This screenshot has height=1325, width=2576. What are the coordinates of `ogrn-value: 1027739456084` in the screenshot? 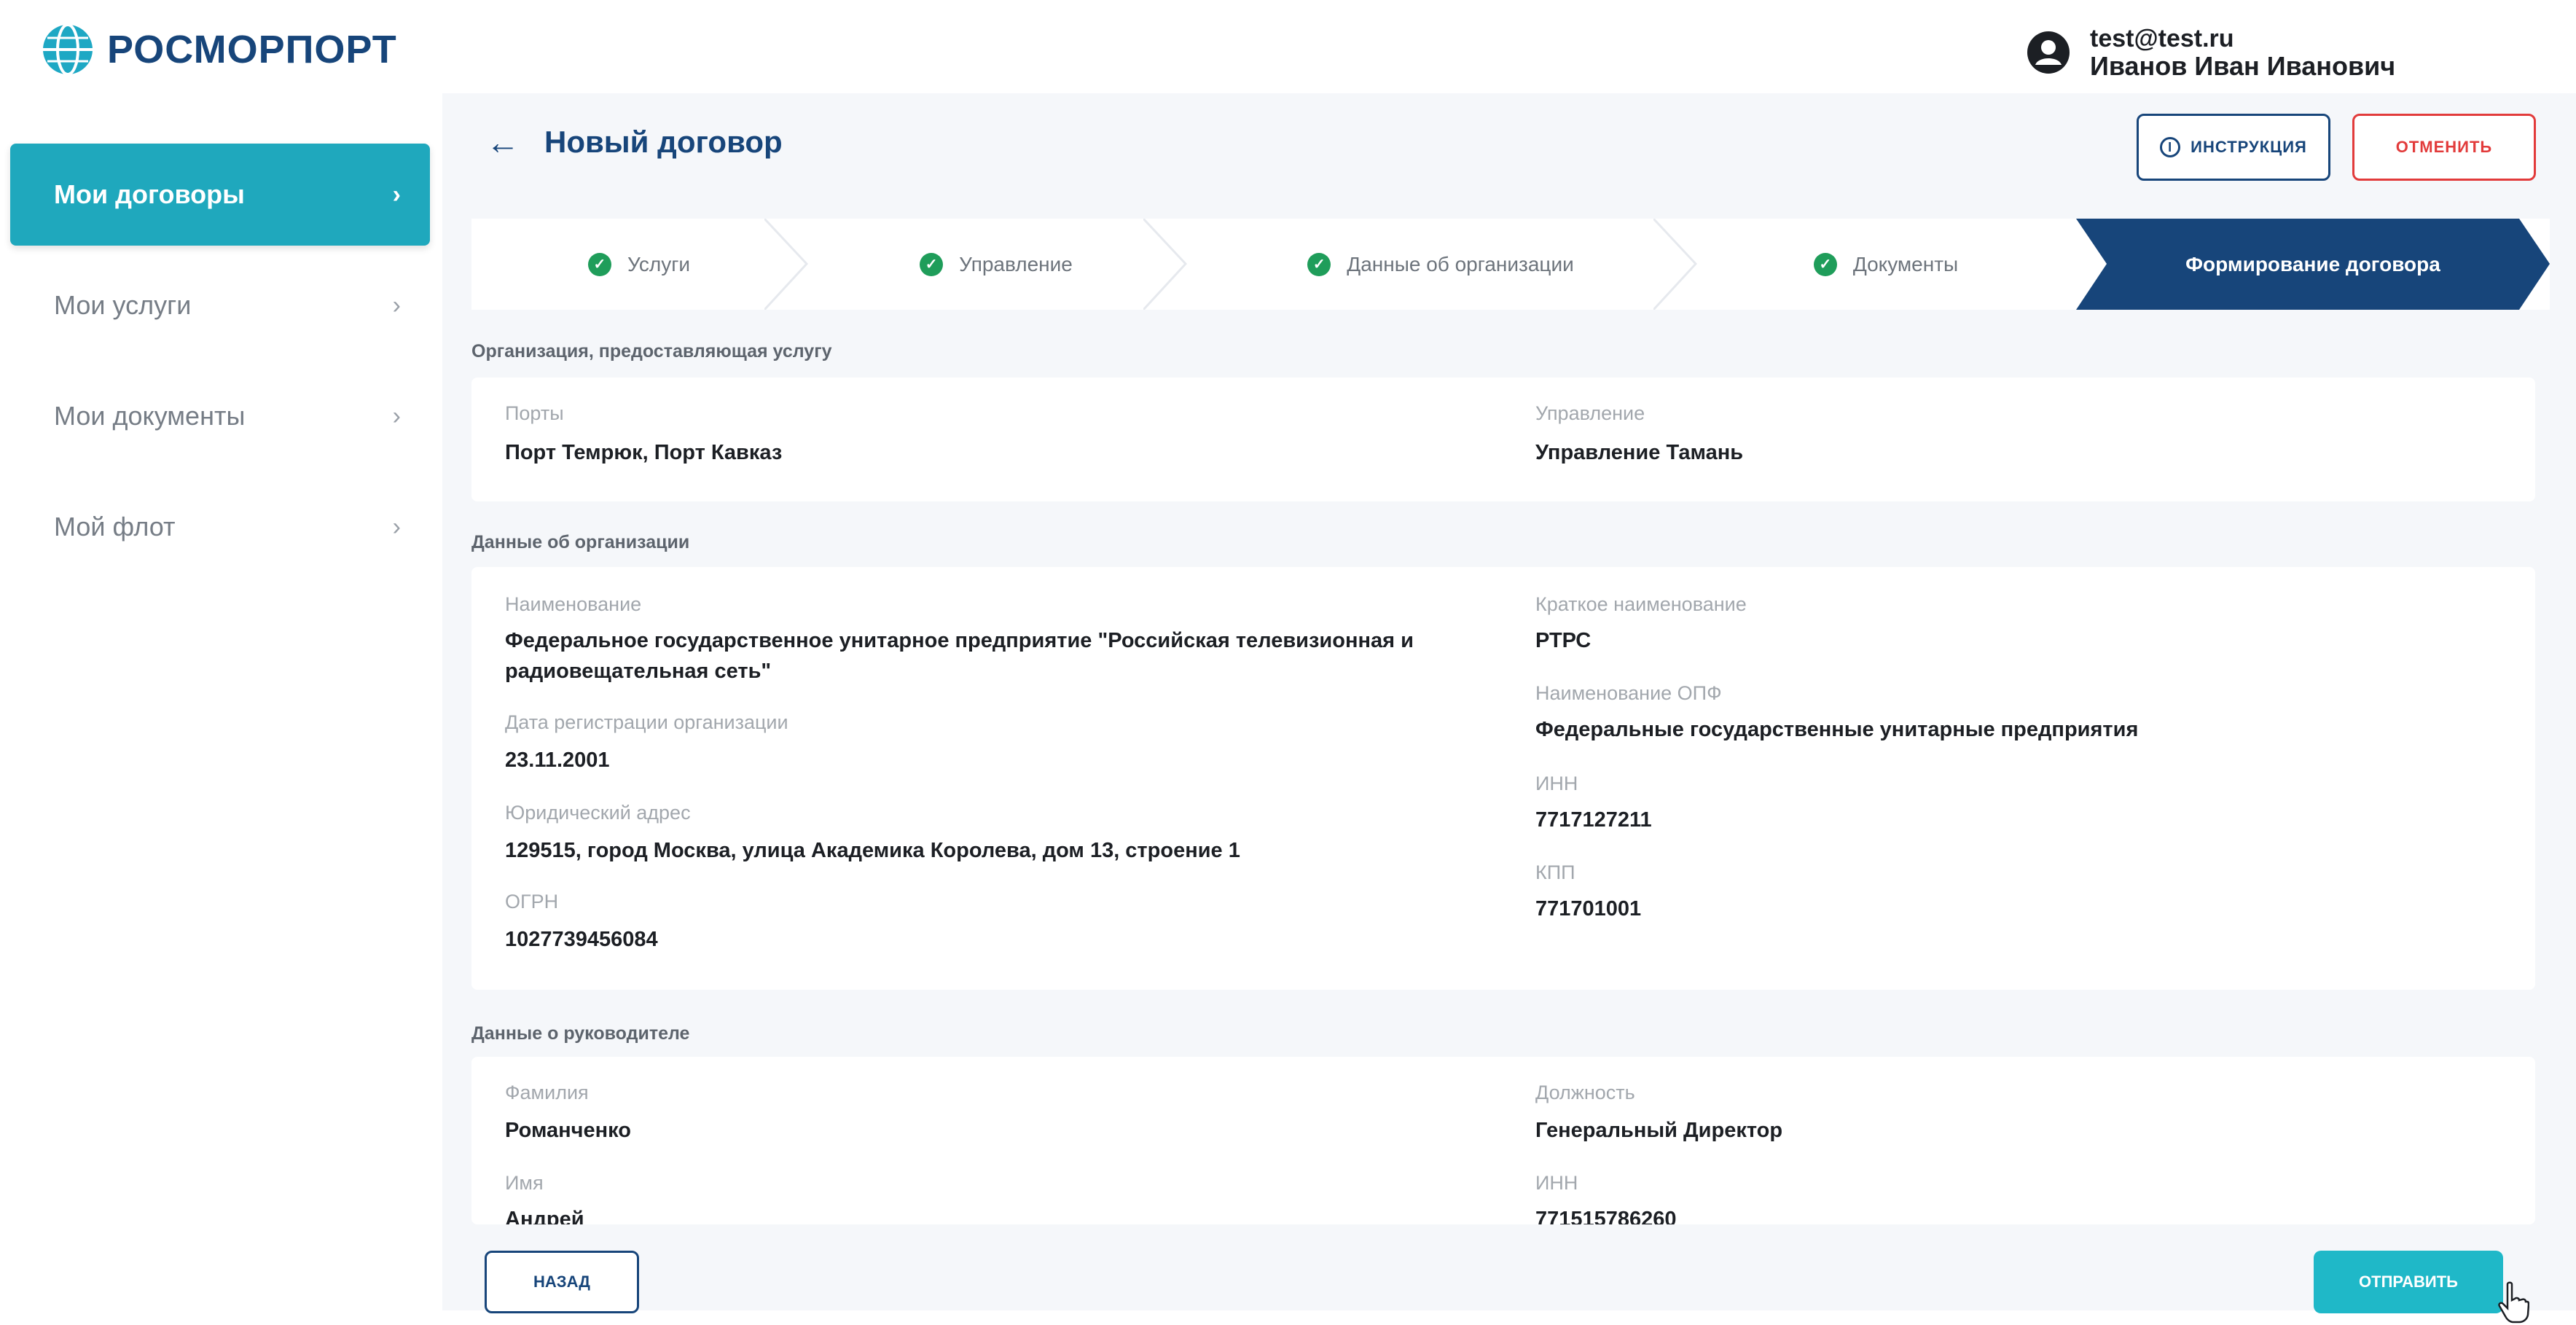 It's located at (581, 939).